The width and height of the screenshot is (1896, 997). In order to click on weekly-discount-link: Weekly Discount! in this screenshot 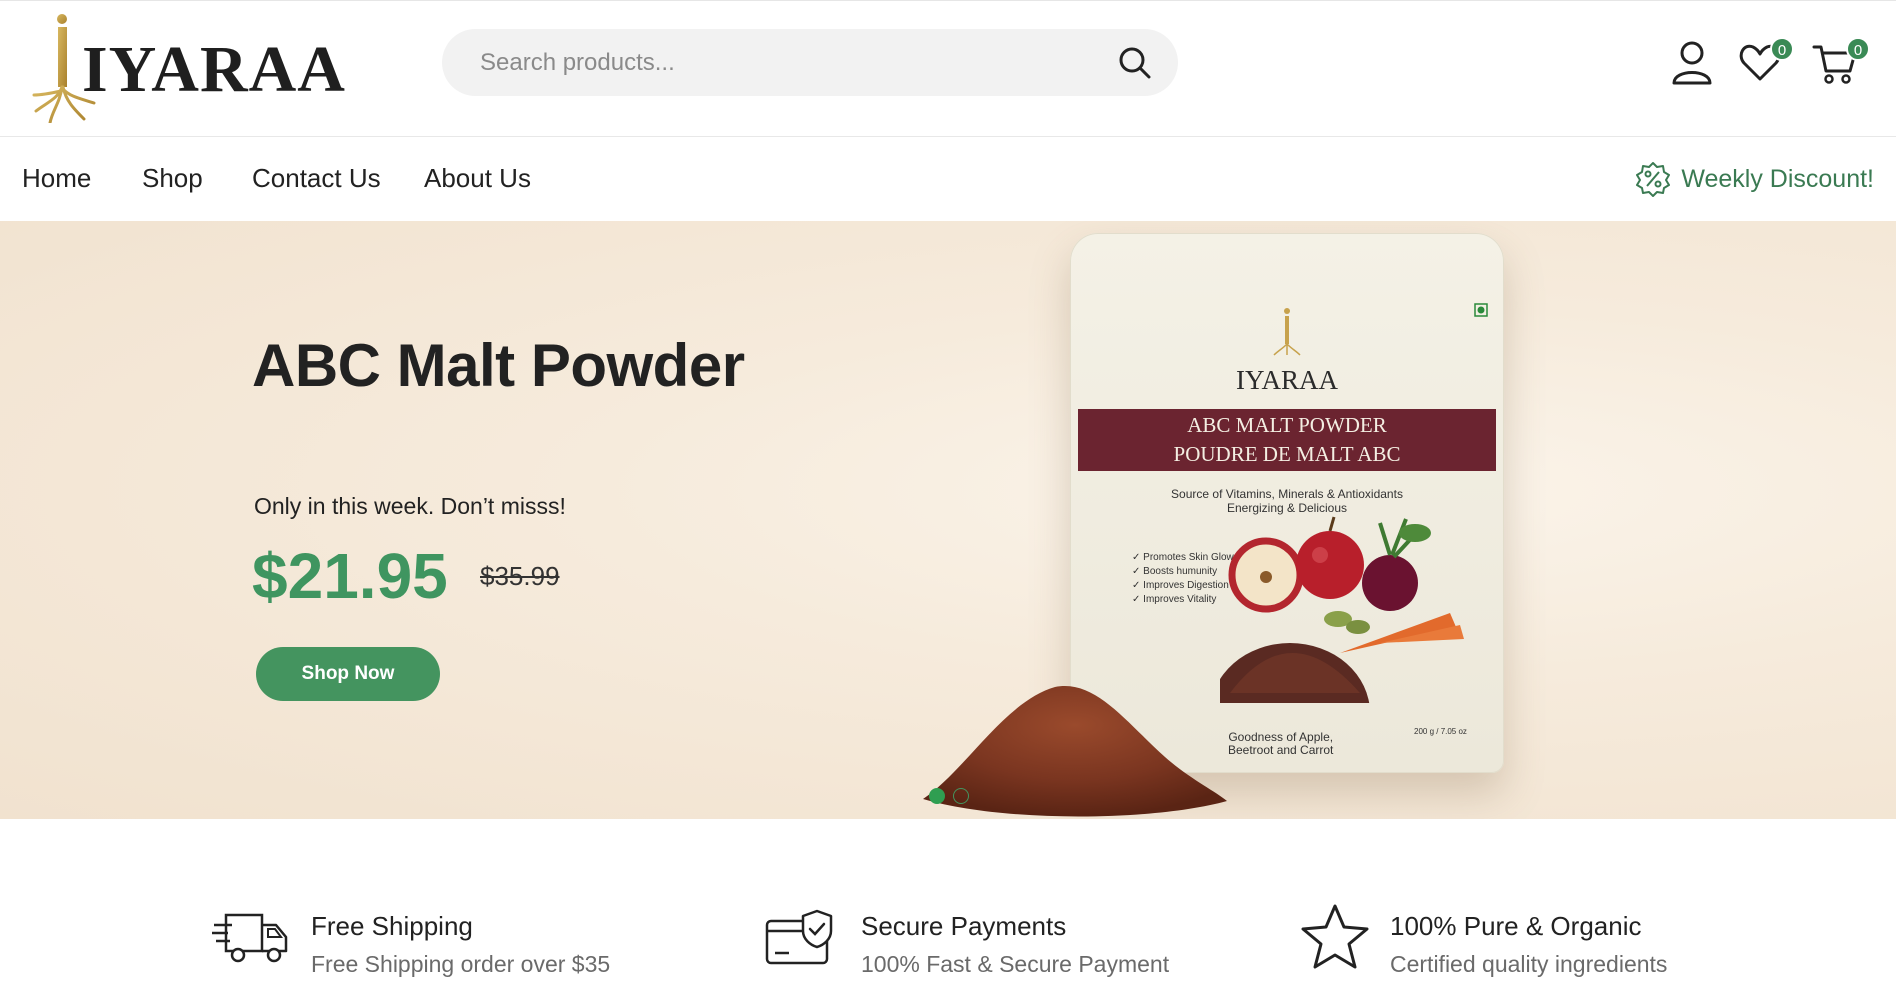, I will do `click(1754, 179)`.